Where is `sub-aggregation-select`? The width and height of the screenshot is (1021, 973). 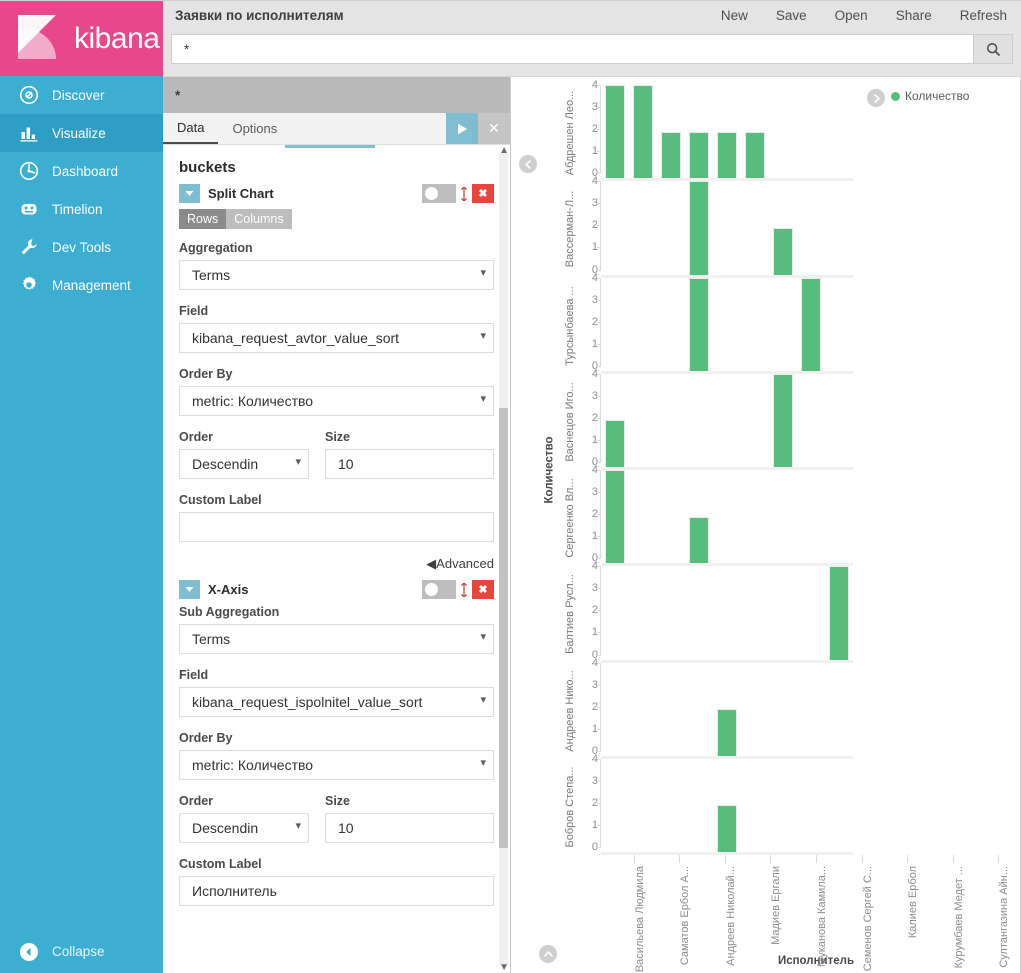 sub-aggregation-select is located at coordinates (336, 639).